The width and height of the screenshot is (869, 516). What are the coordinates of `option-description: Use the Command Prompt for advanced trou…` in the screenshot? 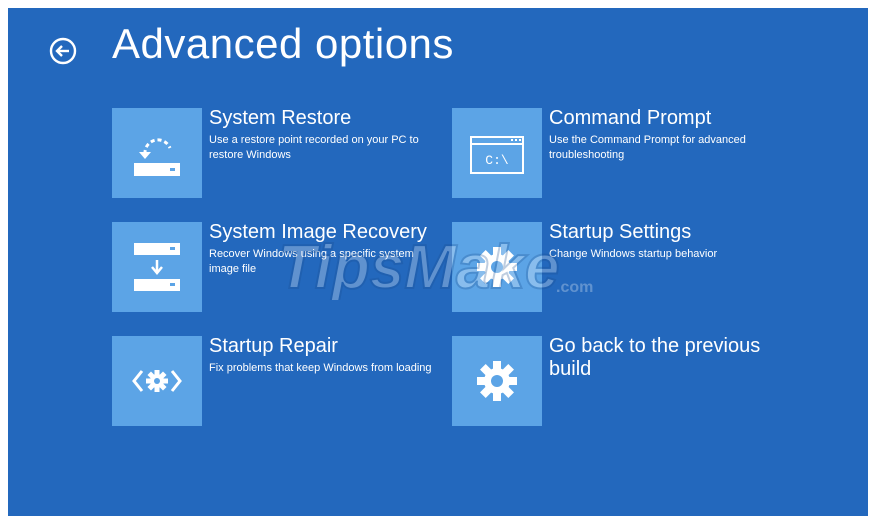 It's located at (647, 147).